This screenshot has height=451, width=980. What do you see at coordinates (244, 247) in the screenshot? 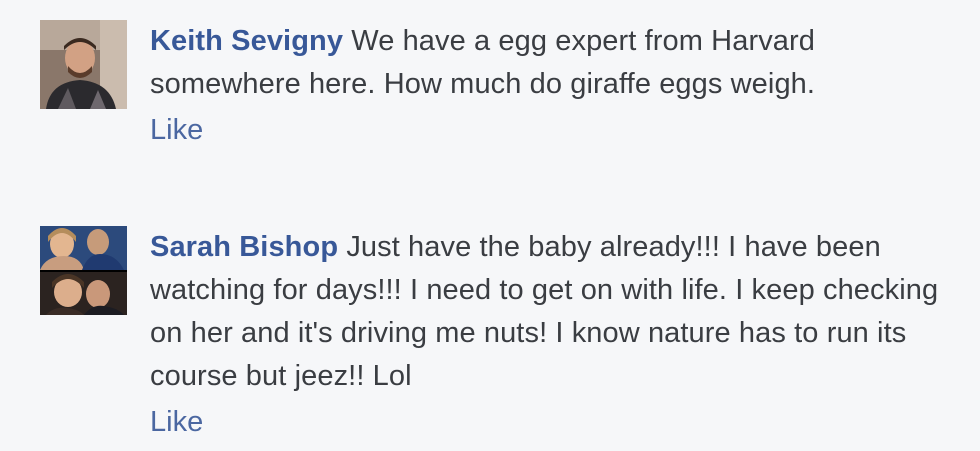
I see `comment-author-link: Sarah Bishop` at bounding box center [244, 247].